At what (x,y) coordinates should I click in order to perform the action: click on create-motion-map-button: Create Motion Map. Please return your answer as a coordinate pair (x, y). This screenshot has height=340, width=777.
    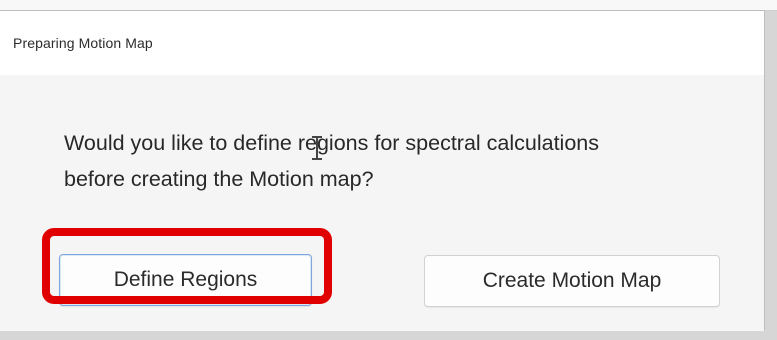
    Looking at the image, I should click on (572, 281).